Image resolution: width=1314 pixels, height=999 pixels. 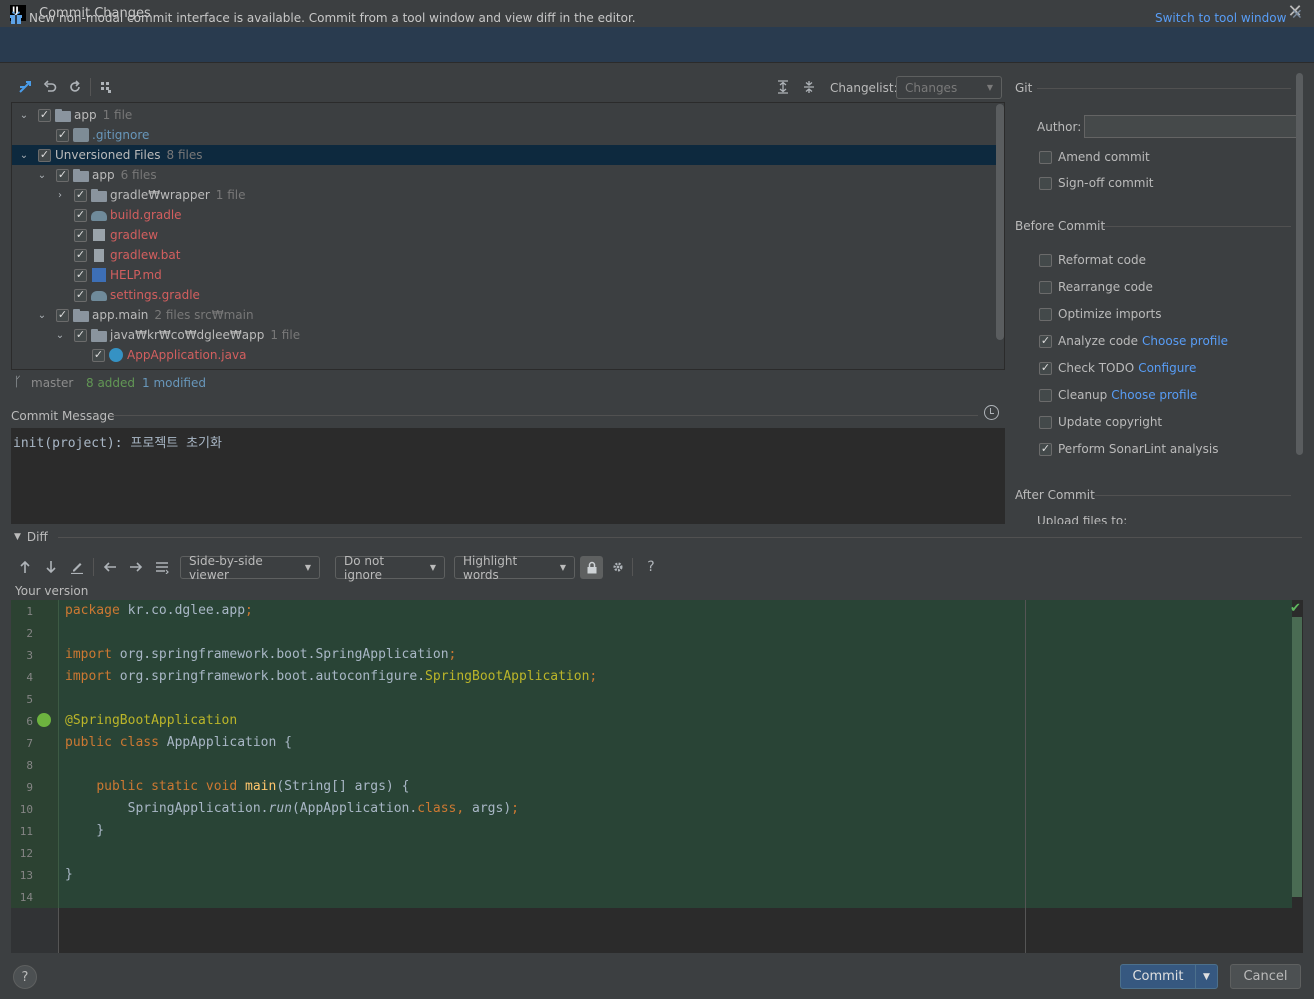 I want to click on tree-row: gradlew, so click(x=504, y=235).